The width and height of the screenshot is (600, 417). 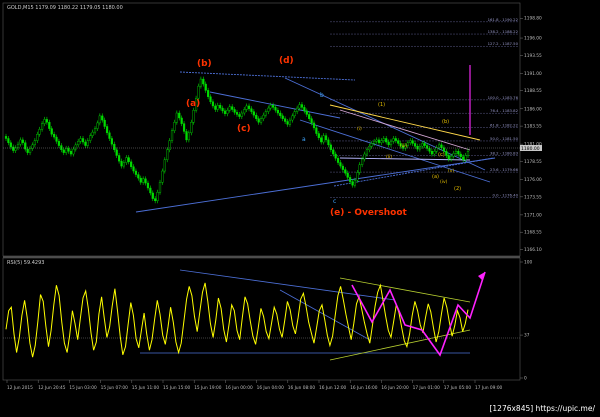 I want to click on time-tick-label: 12 Jun 2015, so click(x=20, y=388).